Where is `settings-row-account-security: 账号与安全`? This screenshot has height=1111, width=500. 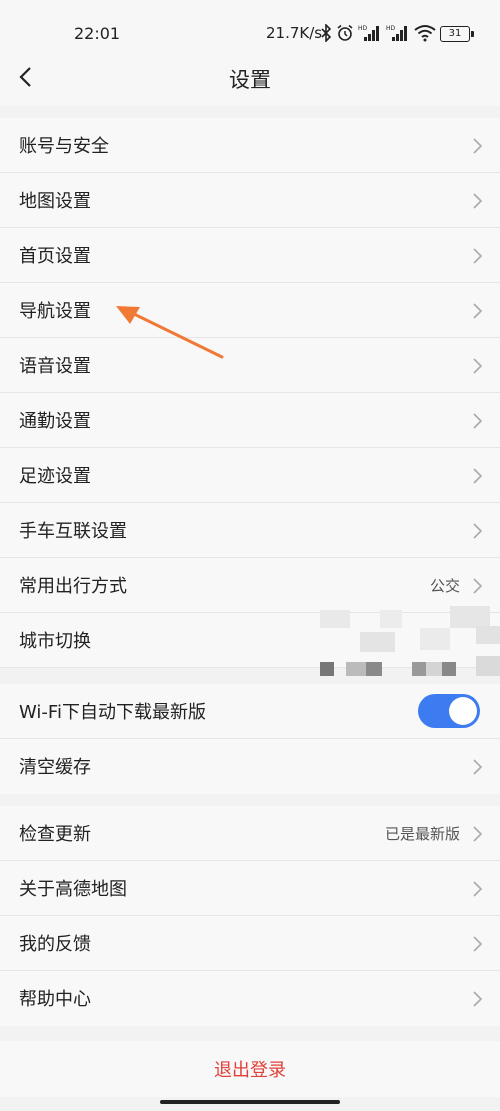
settings-row-account-security: 账号与安全 is located at coordinates (250, 145).